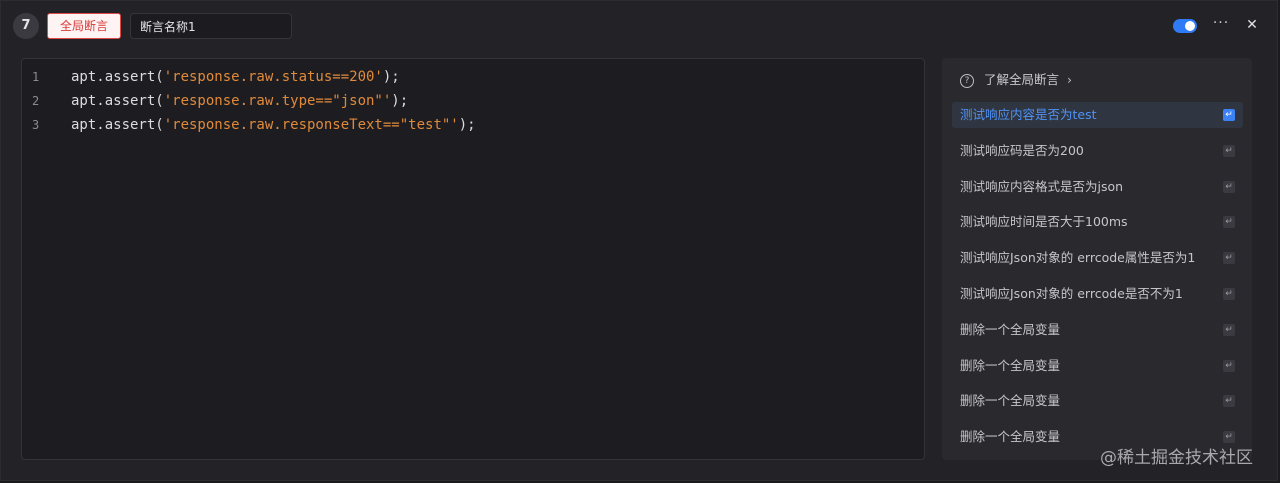 This screenshot has height=483, width=1280. What do you see at coordinates (1097, 151) in the screenshot?
I see `snippet-item: 测试响应码是否为200 ↵` at bounding box center [1097, 151].